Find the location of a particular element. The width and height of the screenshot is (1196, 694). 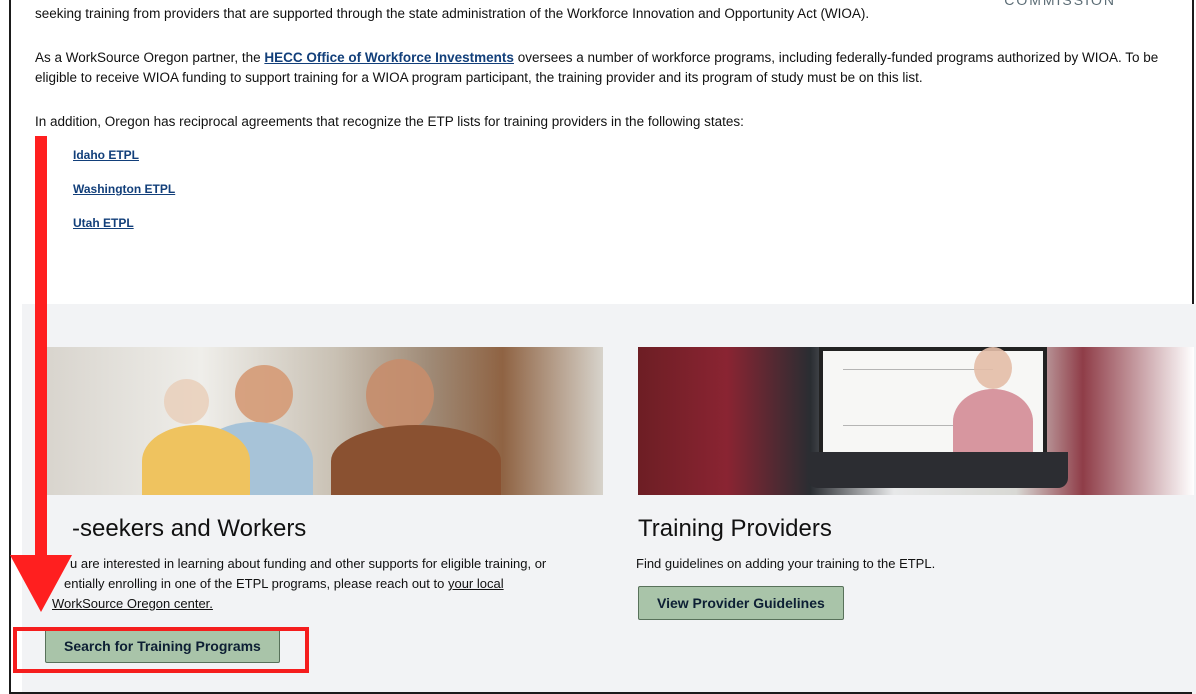

red-highlight-box is located at coordinates (161, 650).